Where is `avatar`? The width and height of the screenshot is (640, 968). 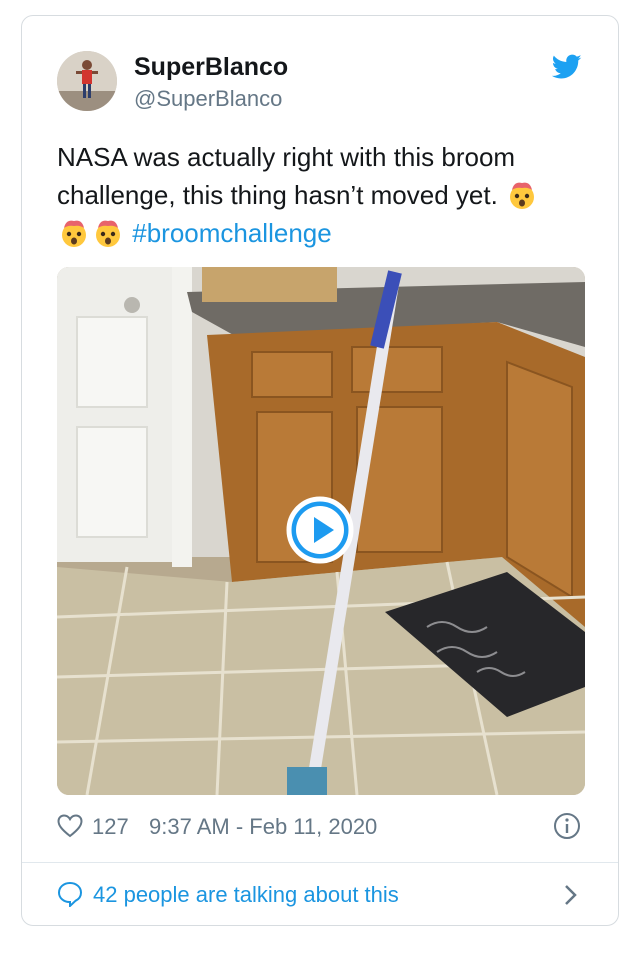
avatar is located at coordinates (87, 81).